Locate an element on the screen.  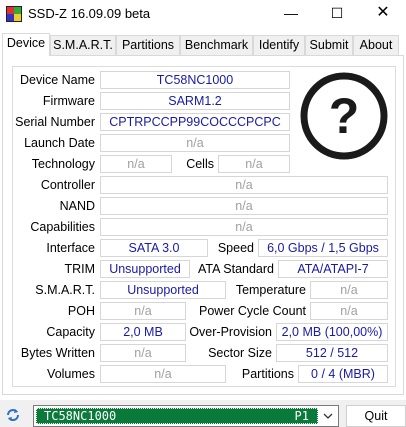
cells-field: n/a is located at coordinates (254, 164).